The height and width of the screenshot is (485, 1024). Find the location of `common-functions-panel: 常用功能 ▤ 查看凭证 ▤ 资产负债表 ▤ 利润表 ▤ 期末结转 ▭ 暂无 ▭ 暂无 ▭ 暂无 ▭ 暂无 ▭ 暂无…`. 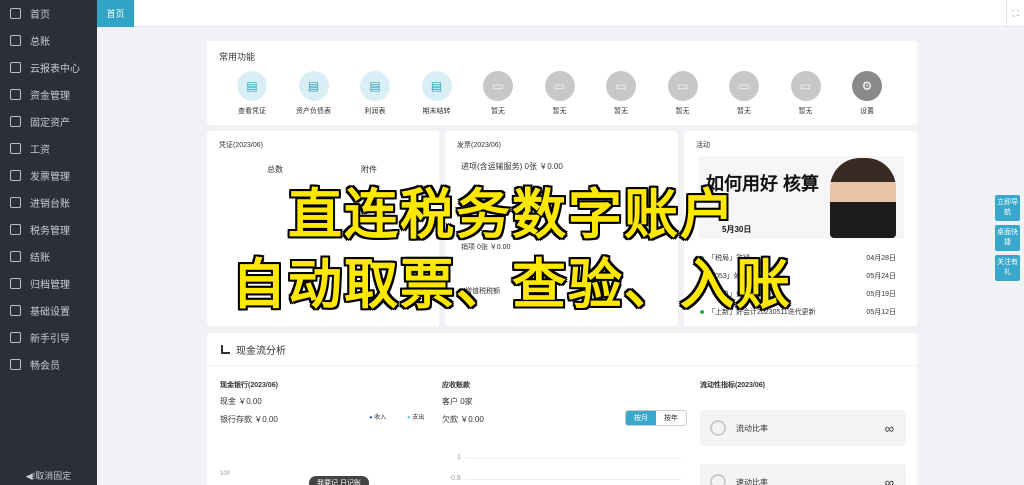

common-functions-panel: 常用功能 ▤ 查看凭证 ▤ 资产负债表 ▤ 利润表 ▤ 期末结转 ▭ 暂无 ▭ 暂无 ▭ 暂无 ▭ 暂无 ▭ 暂无… is located at coordinates (562, 83).